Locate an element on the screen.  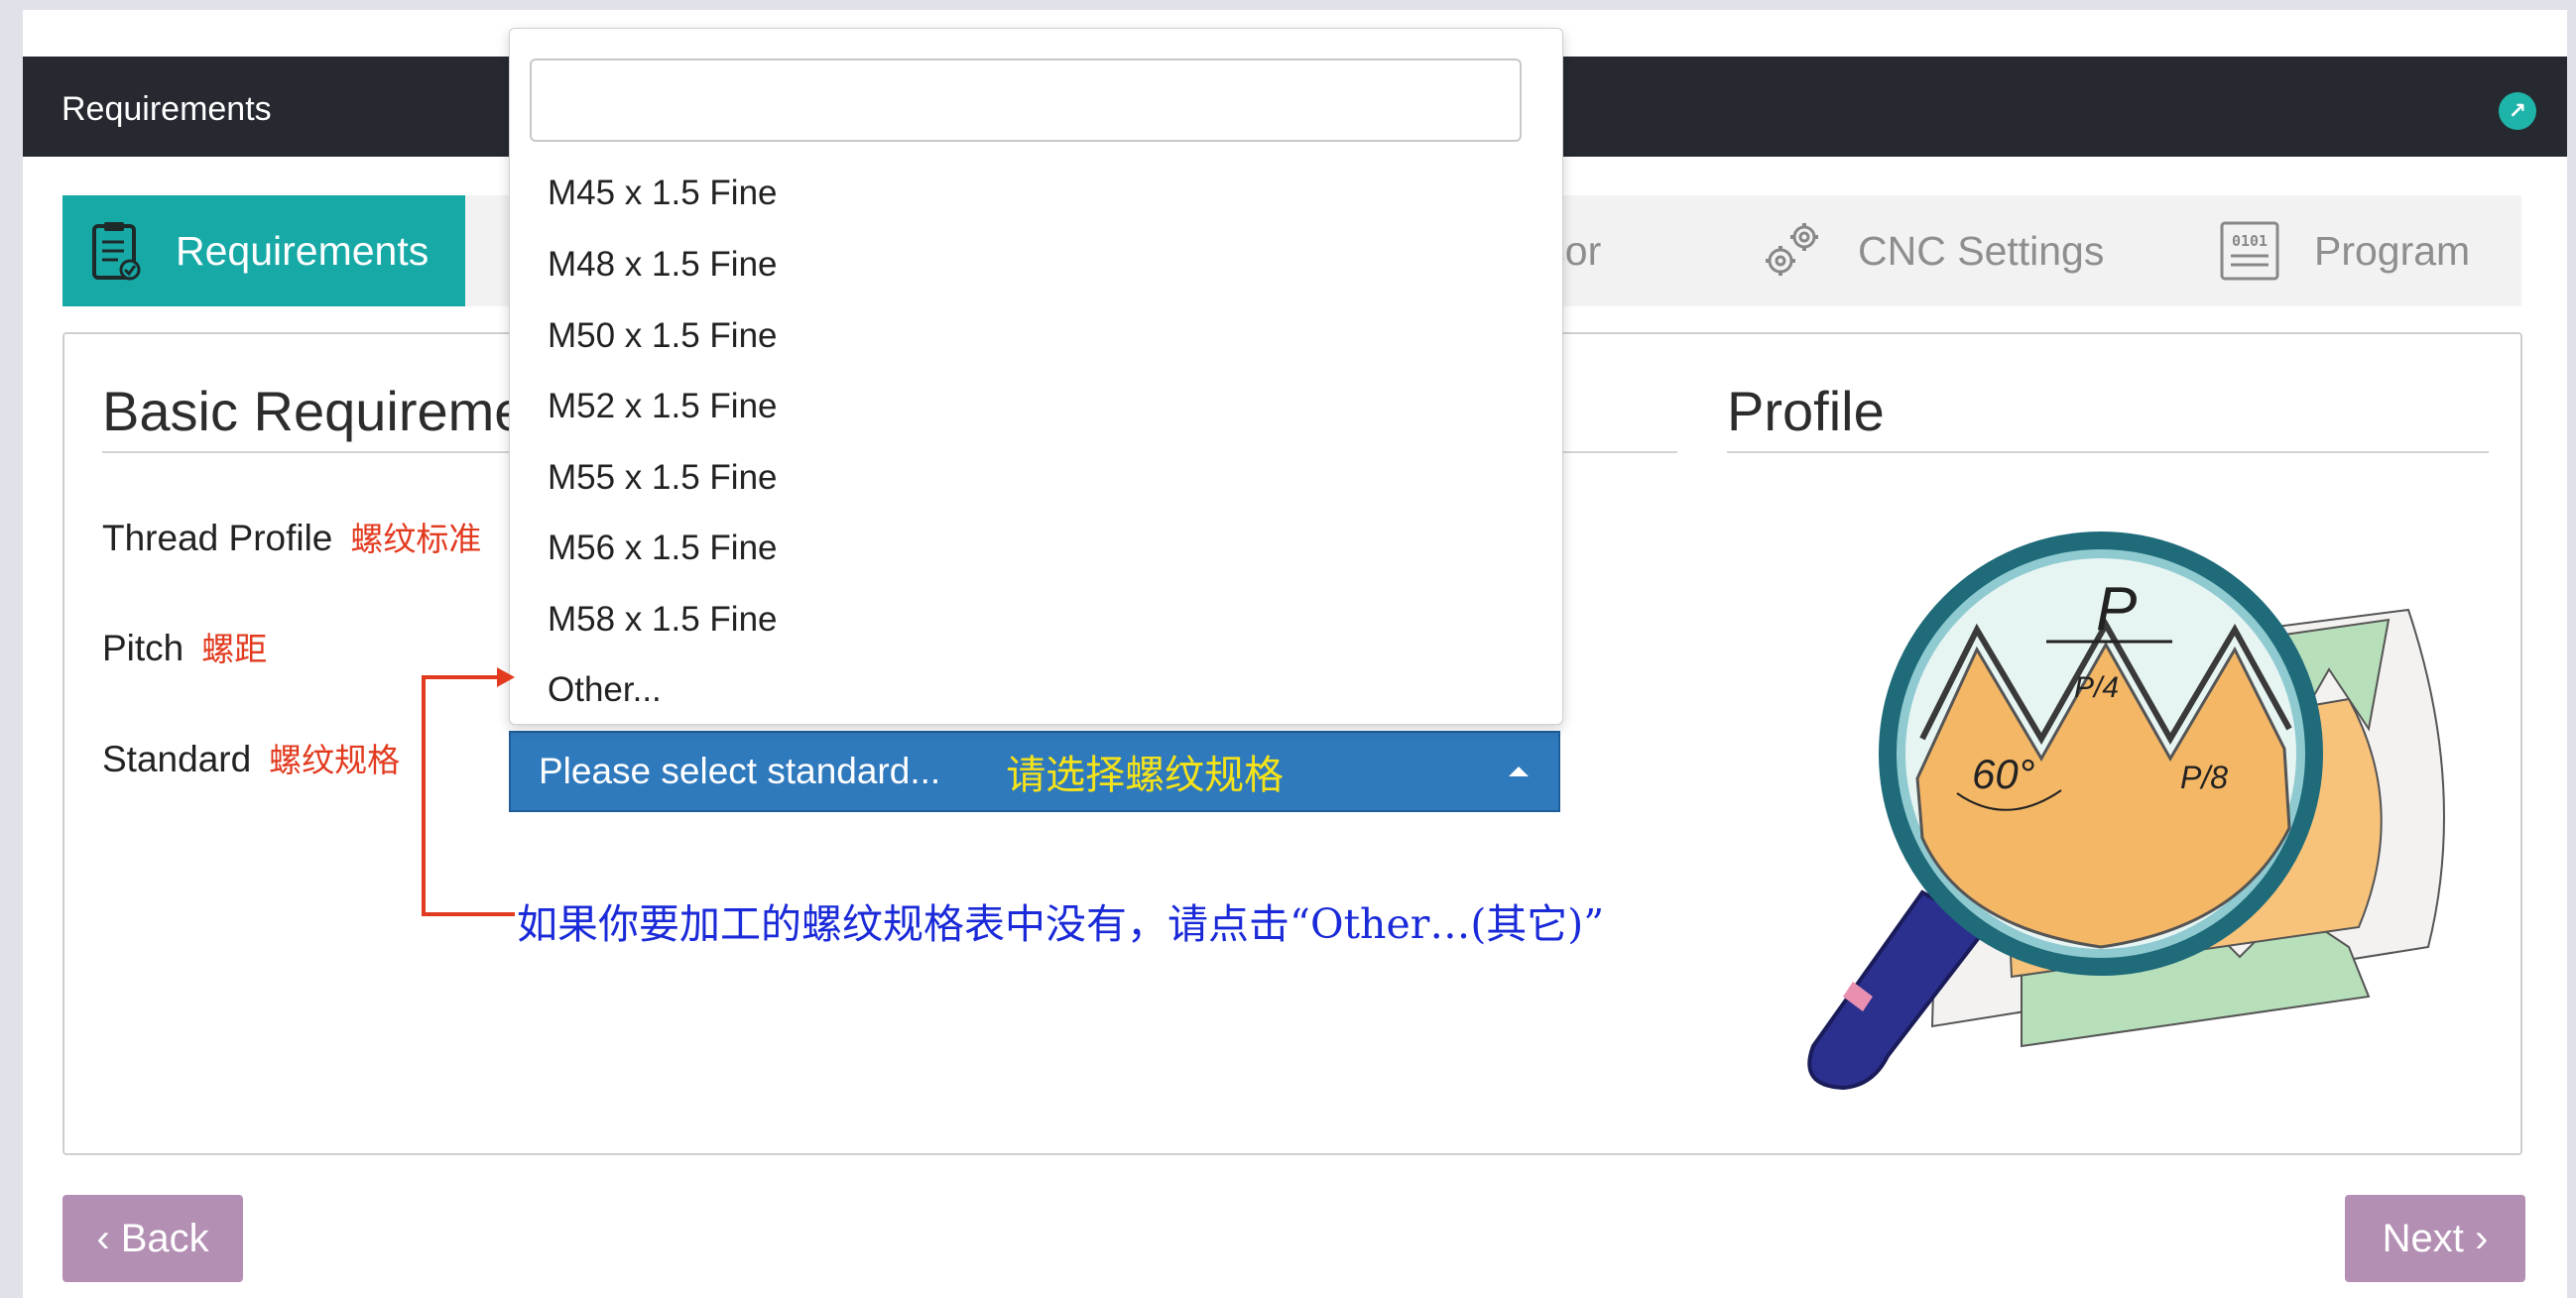
back-button: ‹ Back is located at coordinates (152, 1238).